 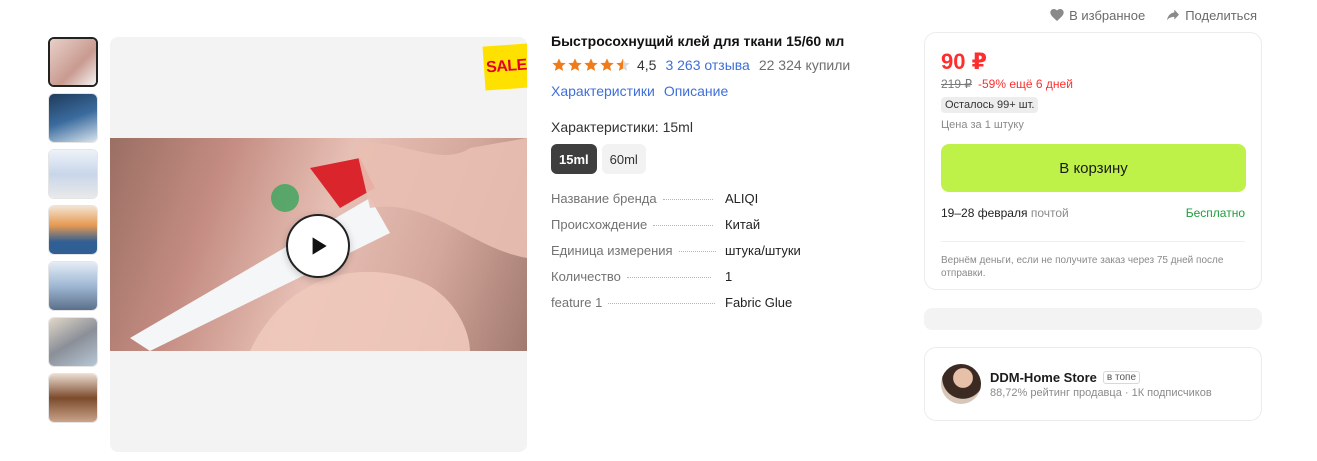 What do you see at coordinates (726, 159) in the screenshot?
I see `variant-selector: 15ml 60ml` at bounding box center [726, 159].